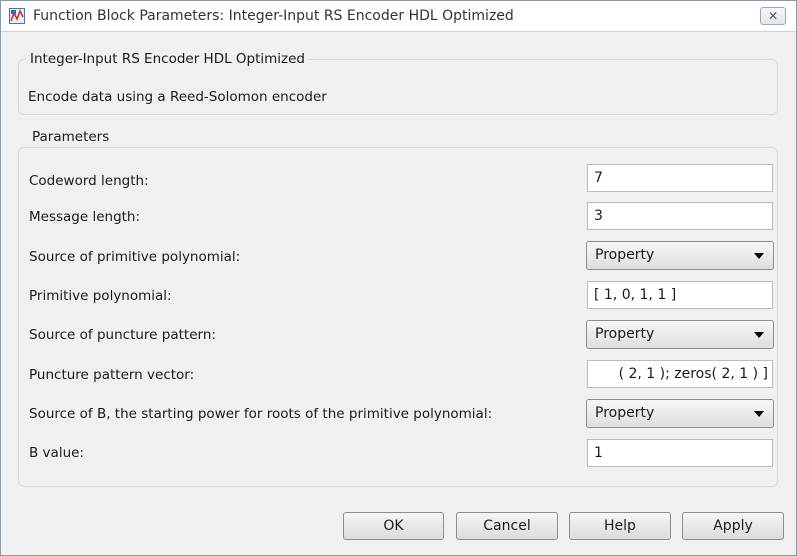  Describe the element at coordinates (680, 334) in the screenshot. I see `puncture-source-dropdown: Property` at that location.